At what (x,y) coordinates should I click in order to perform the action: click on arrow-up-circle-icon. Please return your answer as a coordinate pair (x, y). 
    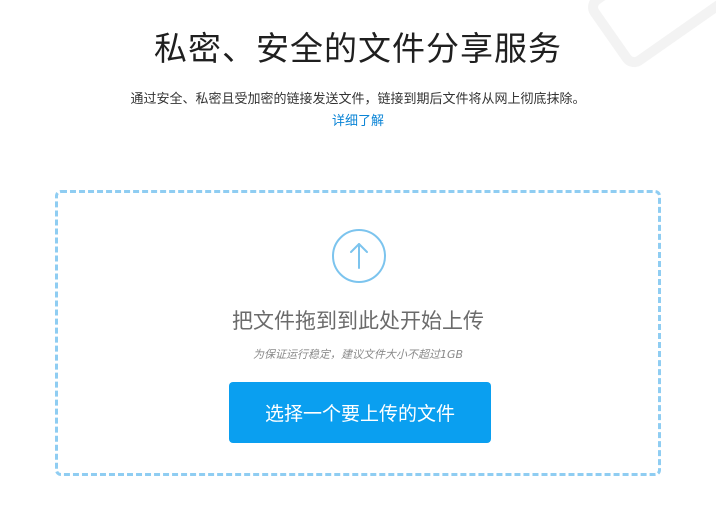
    Looking at the image, I should click on (359, 256).